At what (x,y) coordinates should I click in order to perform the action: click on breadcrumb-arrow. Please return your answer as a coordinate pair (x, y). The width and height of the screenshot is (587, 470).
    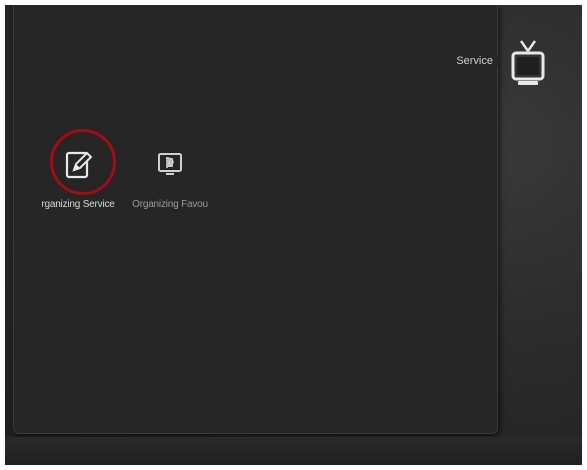
    Looking at the image, I should click on (499, 61).